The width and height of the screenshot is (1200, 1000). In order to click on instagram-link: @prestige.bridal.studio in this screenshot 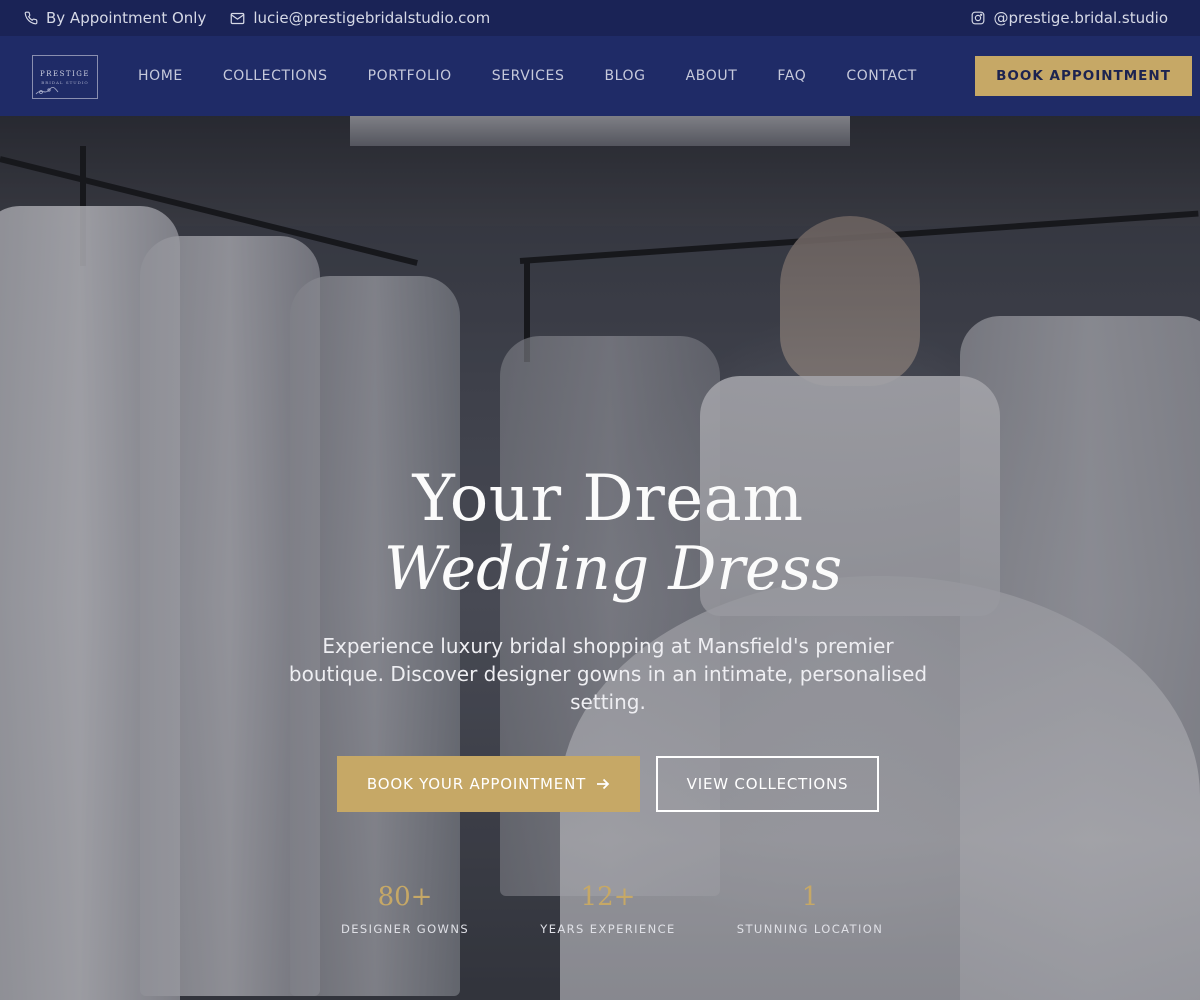, I will do `click(1069, 18)`.